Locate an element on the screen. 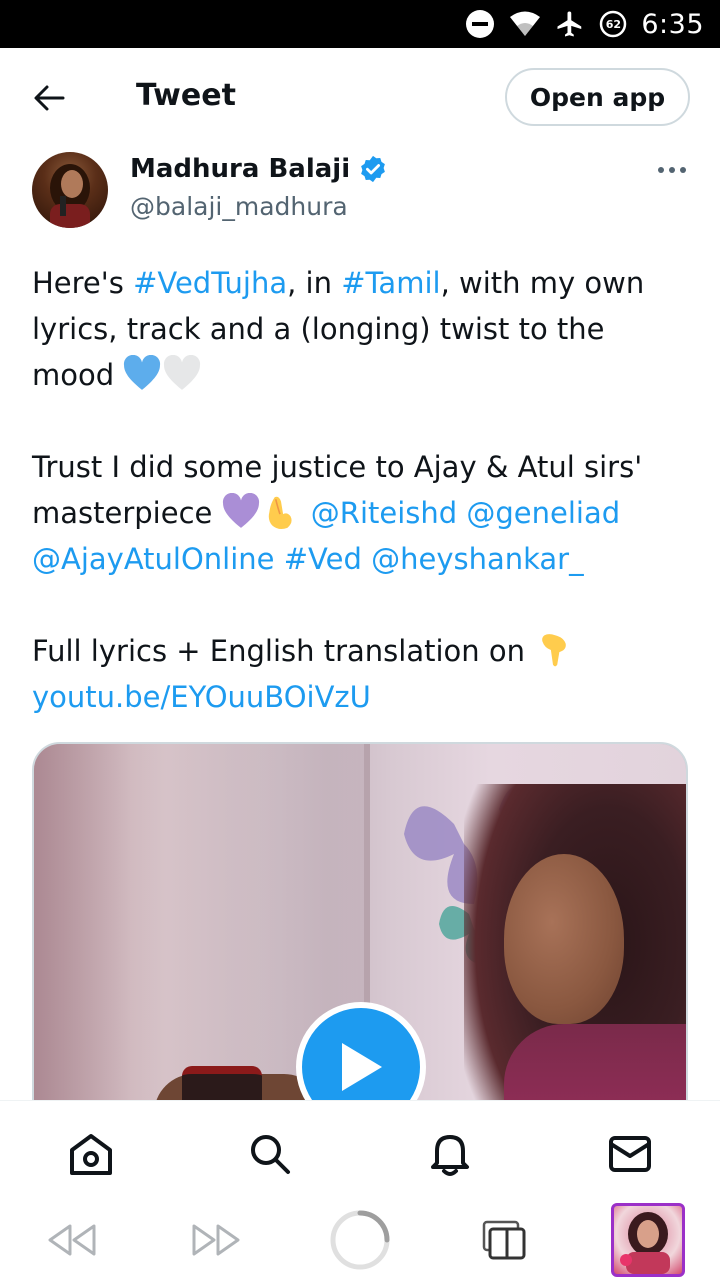  pinched-fingers-emoji-icon is located at coordinates (280, 513).